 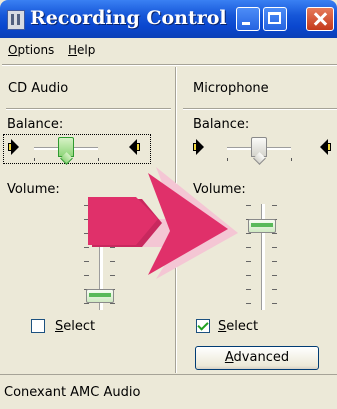 I want to click on window-title: Recording Control, so click(x=128, y=18).